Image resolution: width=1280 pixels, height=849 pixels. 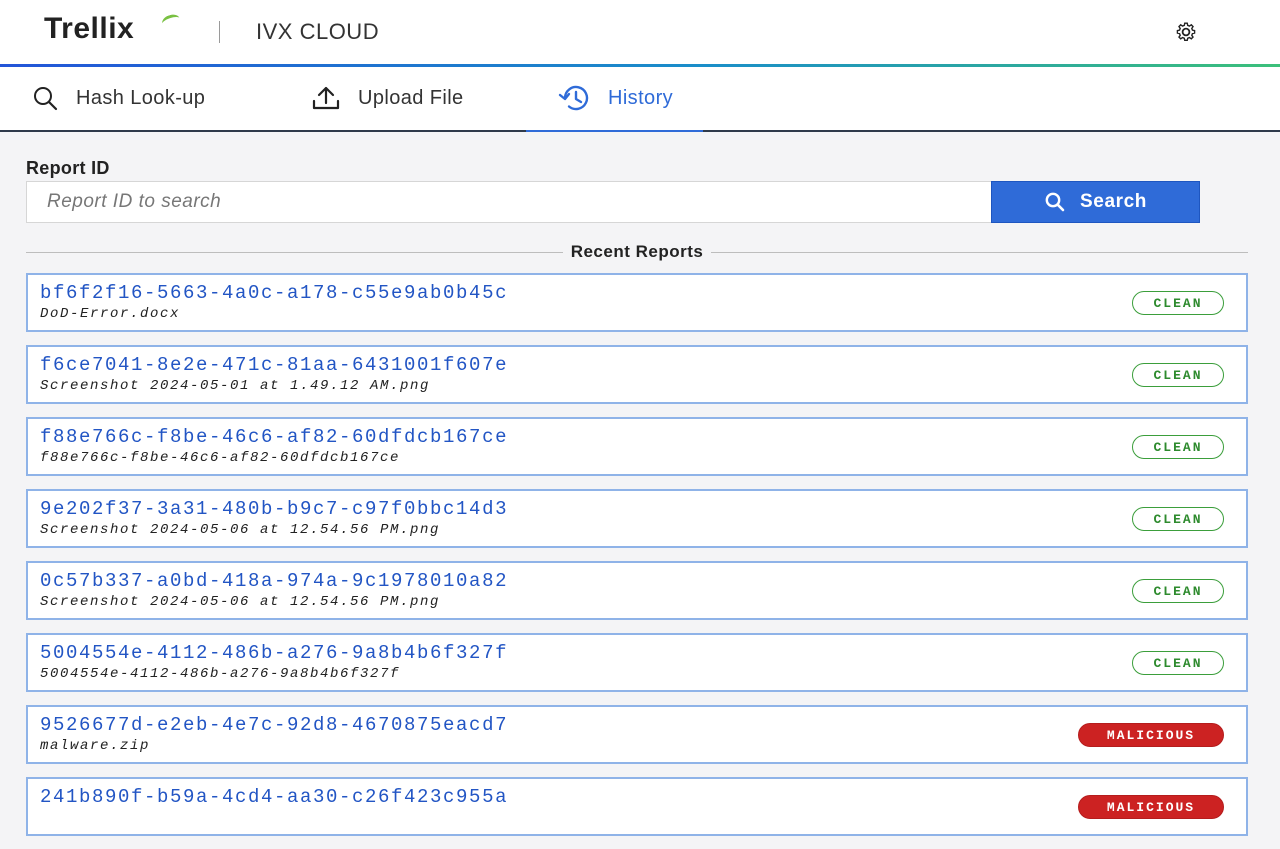 I want to click on search-button-label: Search, so click(x=1113, y=201).